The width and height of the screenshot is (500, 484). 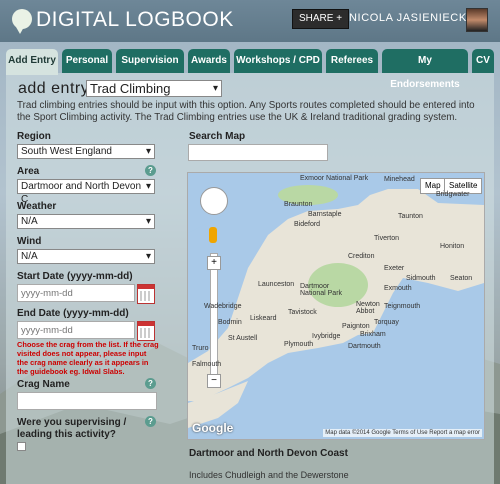 I want to click on app-title: DIGITAL LOGBOOK, so click(x=135, y=19).